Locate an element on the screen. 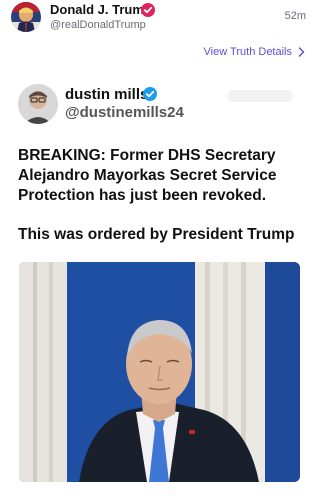 This screenshot has height=500, width=320. details-link-label: View Truth Details is located at coordinates (247, 52).